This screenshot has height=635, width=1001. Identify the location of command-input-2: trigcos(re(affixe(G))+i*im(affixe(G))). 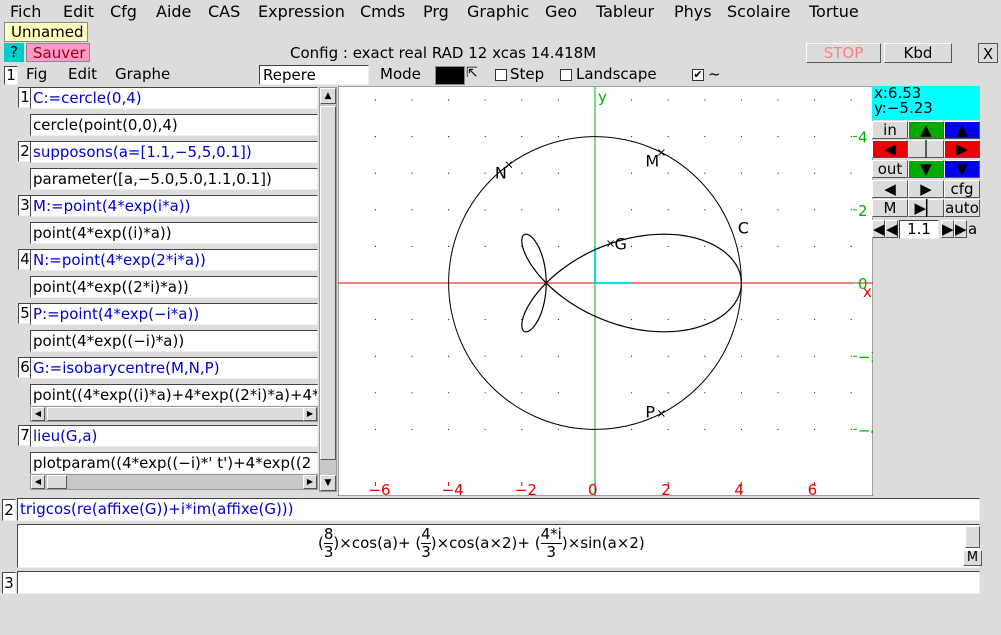
(498, 509).